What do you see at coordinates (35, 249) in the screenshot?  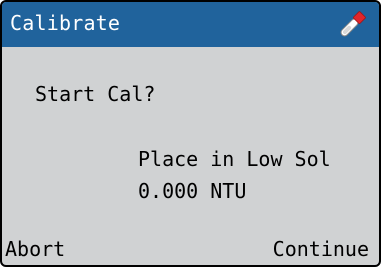 I see `abort-softkey: Abort` at bounding box center [35, 249].